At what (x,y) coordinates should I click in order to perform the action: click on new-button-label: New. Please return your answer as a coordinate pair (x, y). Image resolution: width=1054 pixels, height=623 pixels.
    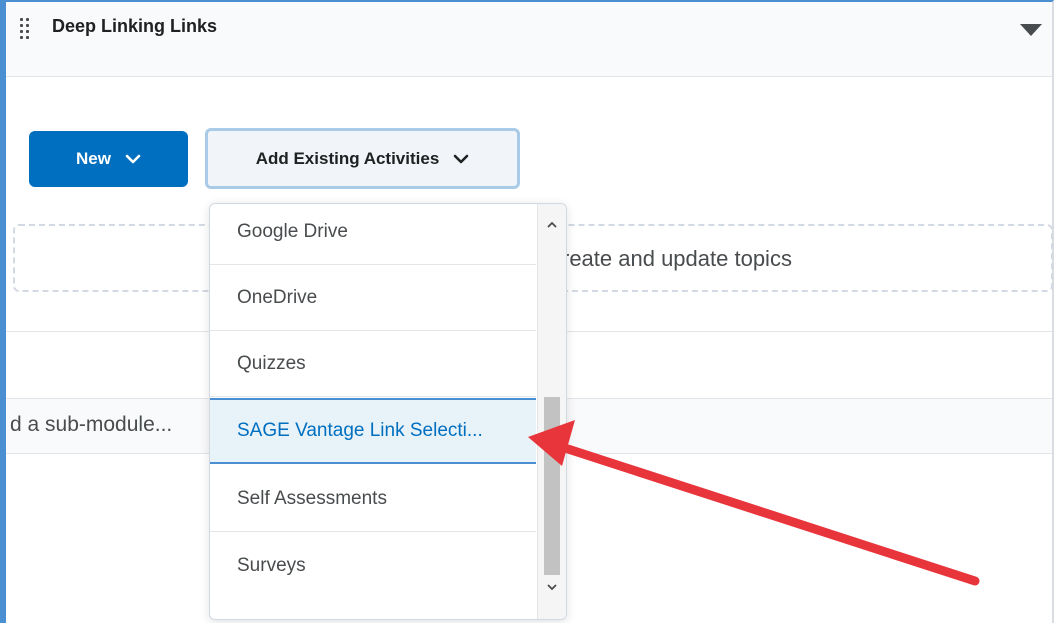
    Looking at the image, I should click on (93, 158).